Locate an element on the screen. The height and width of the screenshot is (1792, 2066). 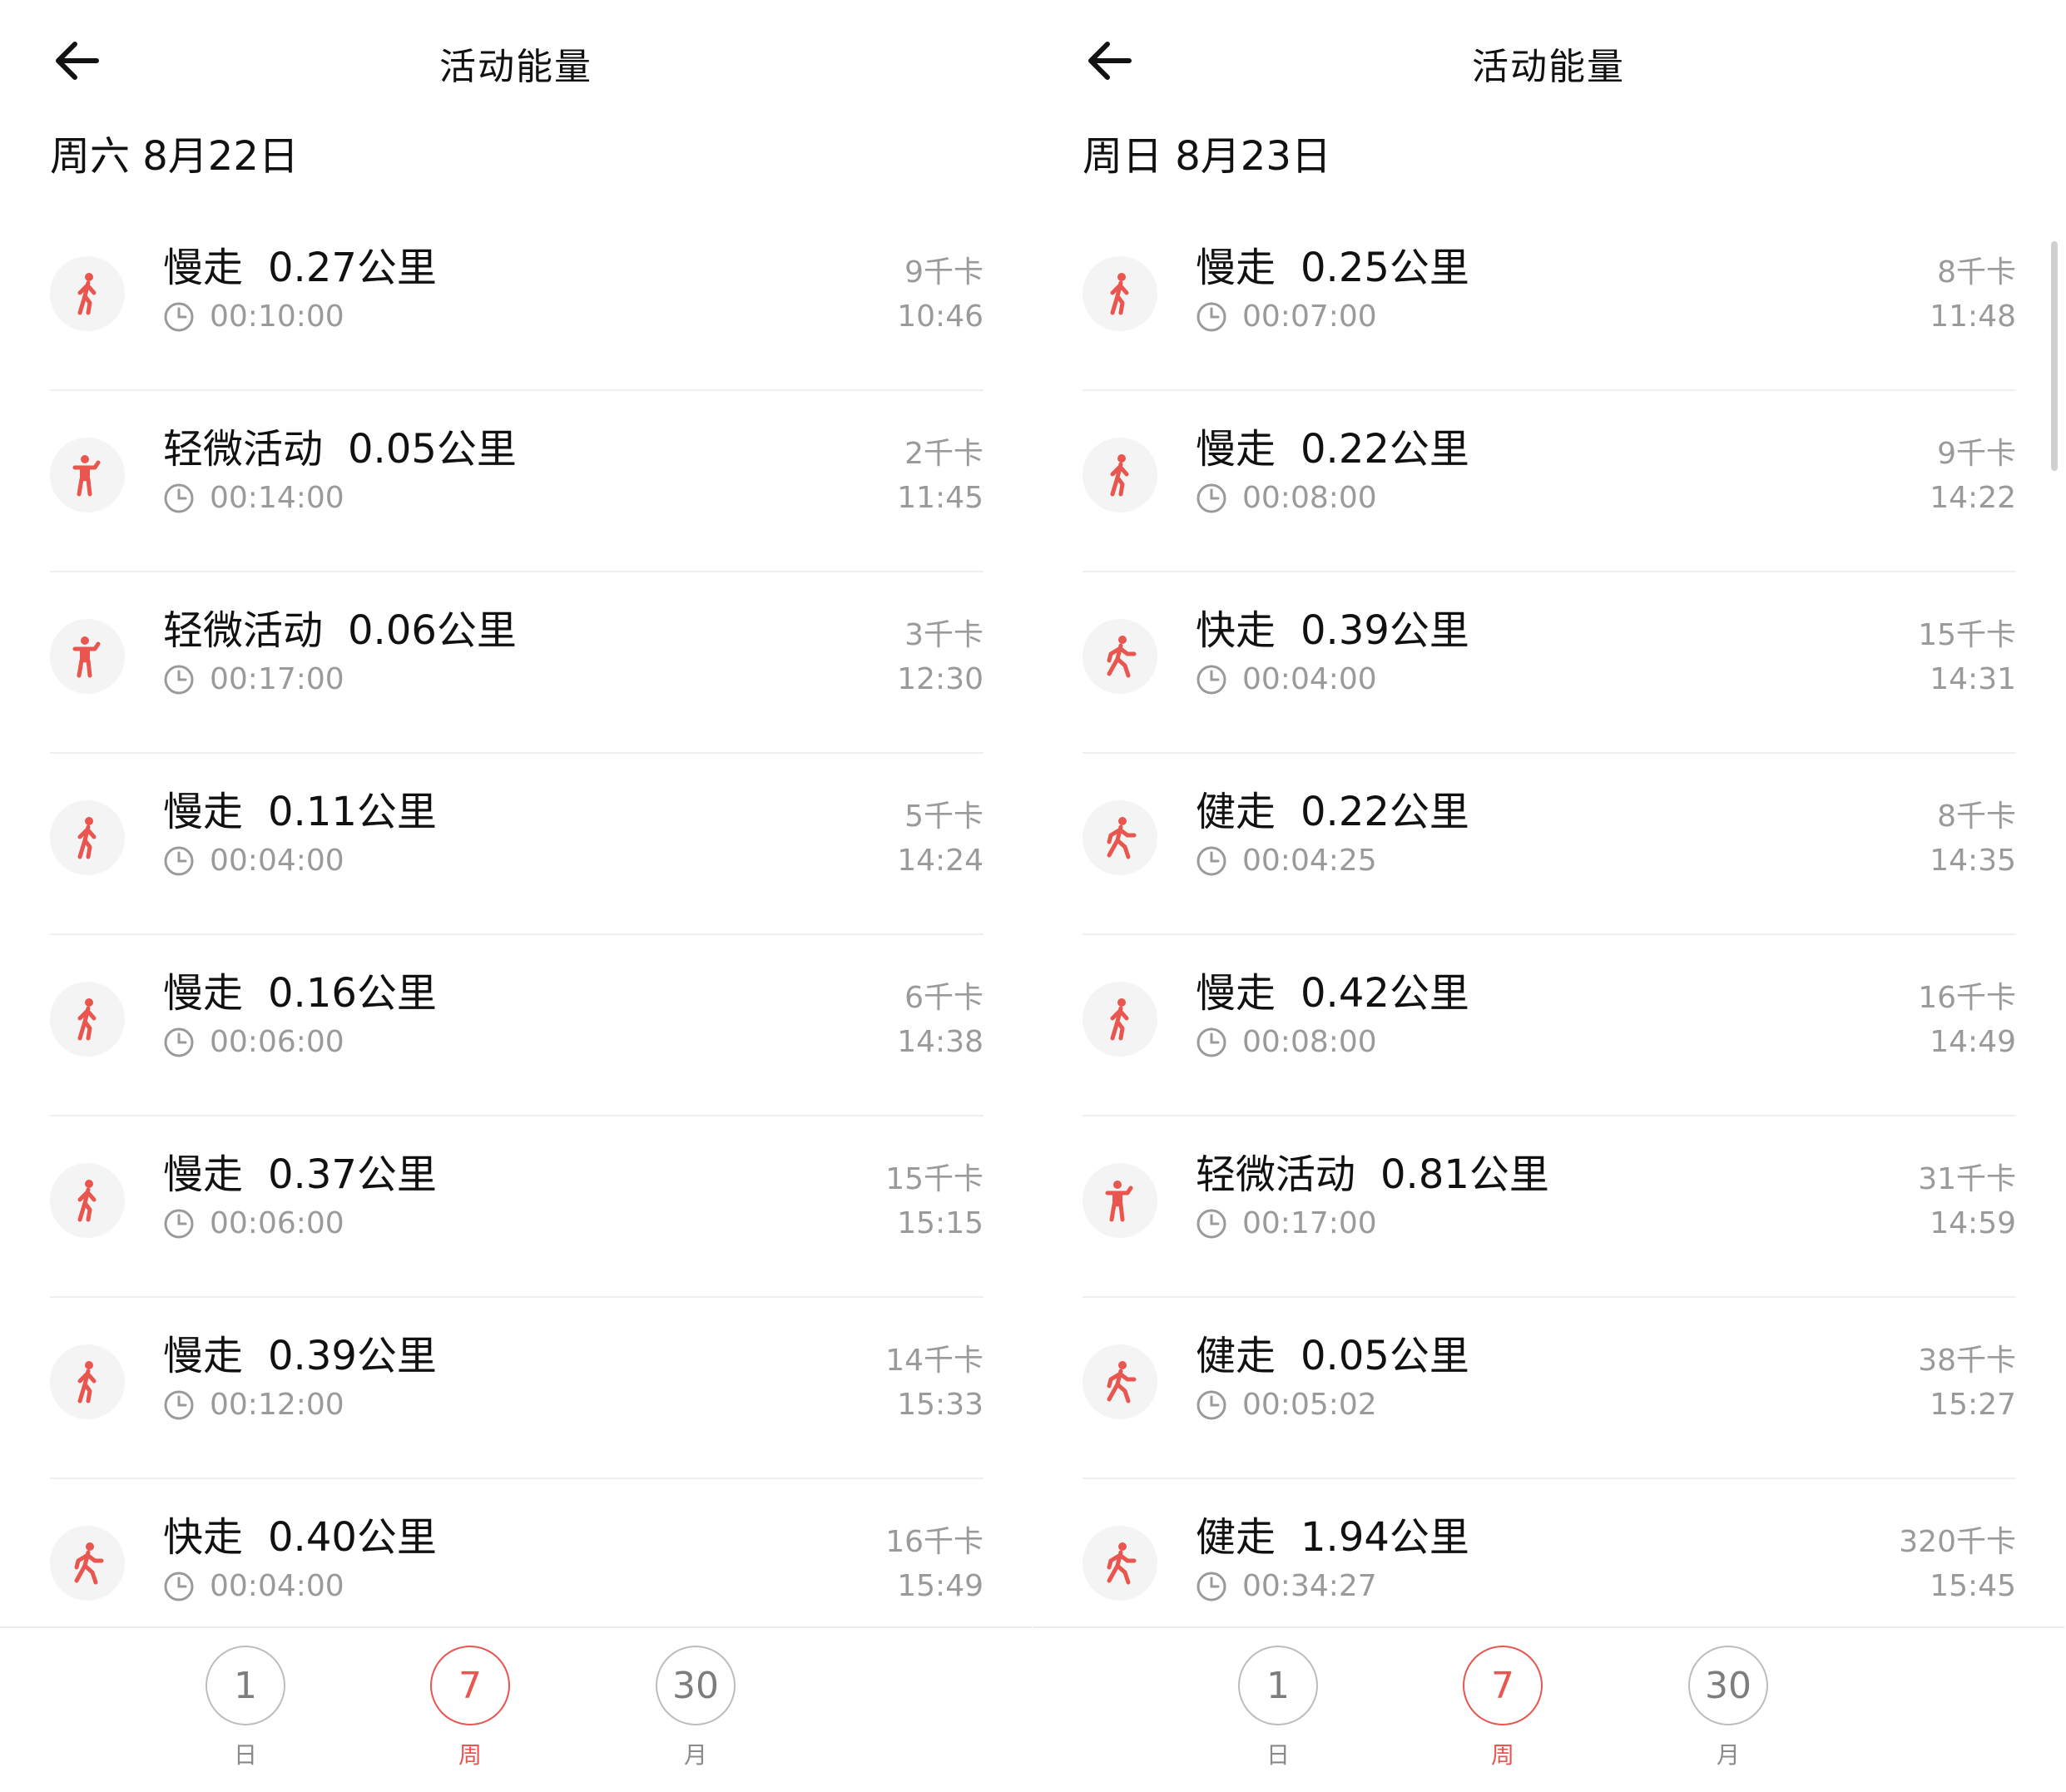
date-header: 周日 8月23日 is located at coordinates (1207, 156).